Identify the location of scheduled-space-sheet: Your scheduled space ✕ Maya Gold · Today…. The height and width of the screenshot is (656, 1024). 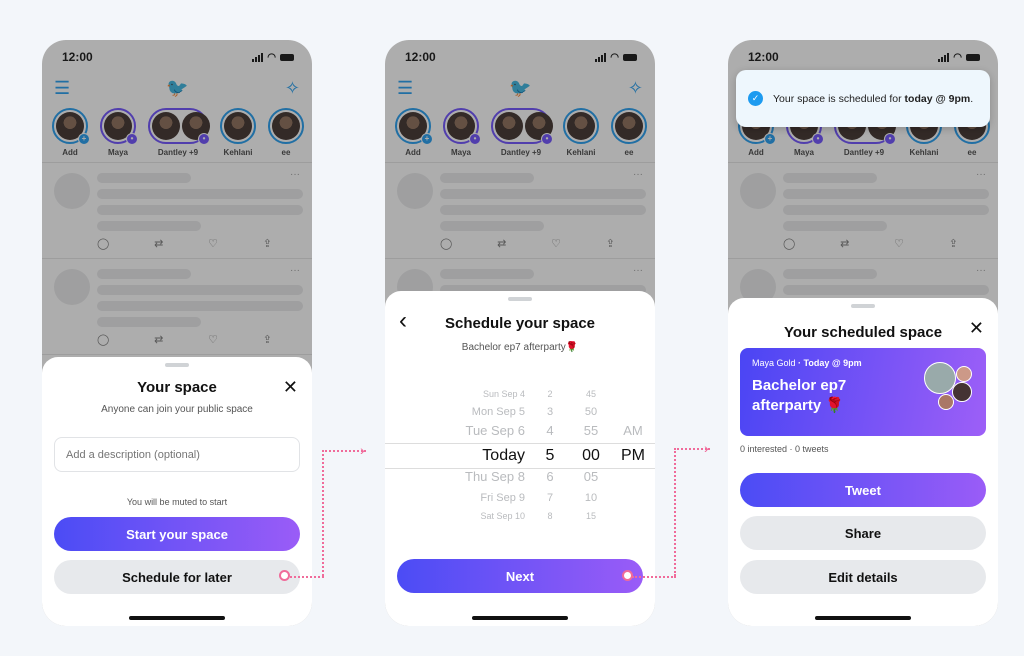
(863, 462).